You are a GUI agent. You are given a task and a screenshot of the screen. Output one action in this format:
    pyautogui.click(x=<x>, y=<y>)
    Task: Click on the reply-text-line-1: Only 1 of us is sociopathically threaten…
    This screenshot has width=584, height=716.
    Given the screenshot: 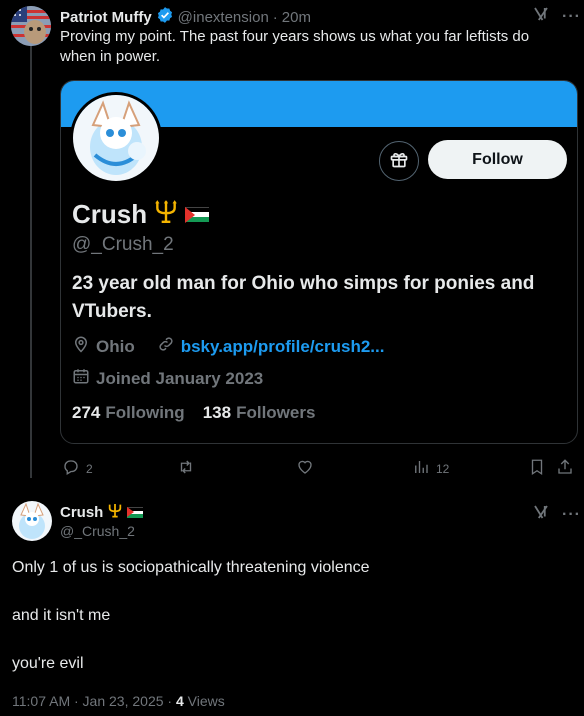 What is the action you would take?
    pyautogui.click(x=191, y=567)
    